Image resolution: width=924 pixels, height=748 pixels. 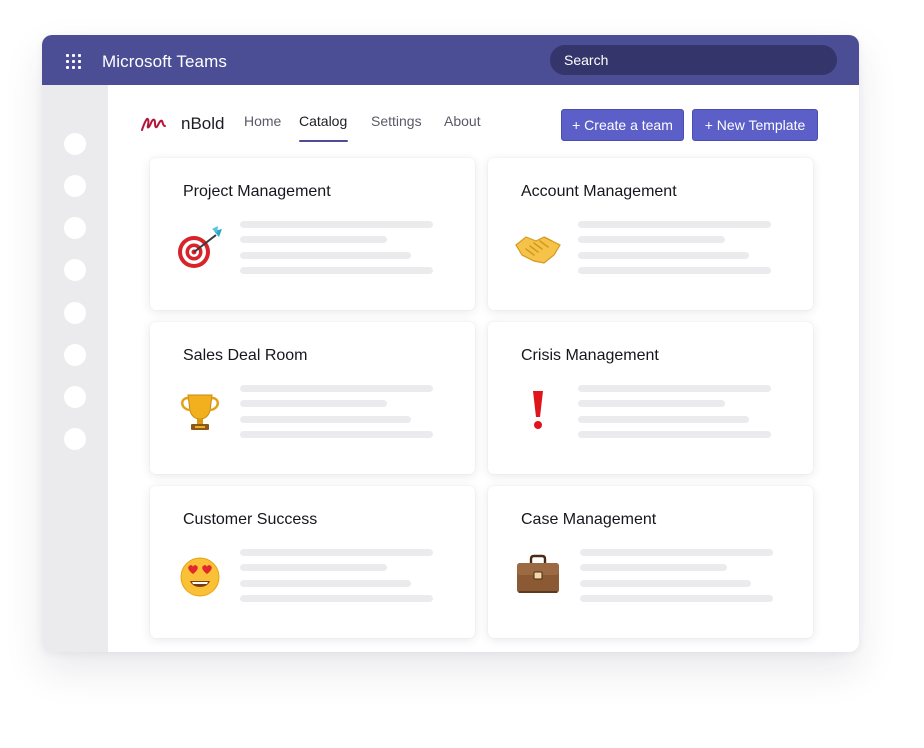 What do you see at coordinates (262, 121) in the screenshot?
I see `nav-home: Home` at bounding box center [262, 121].